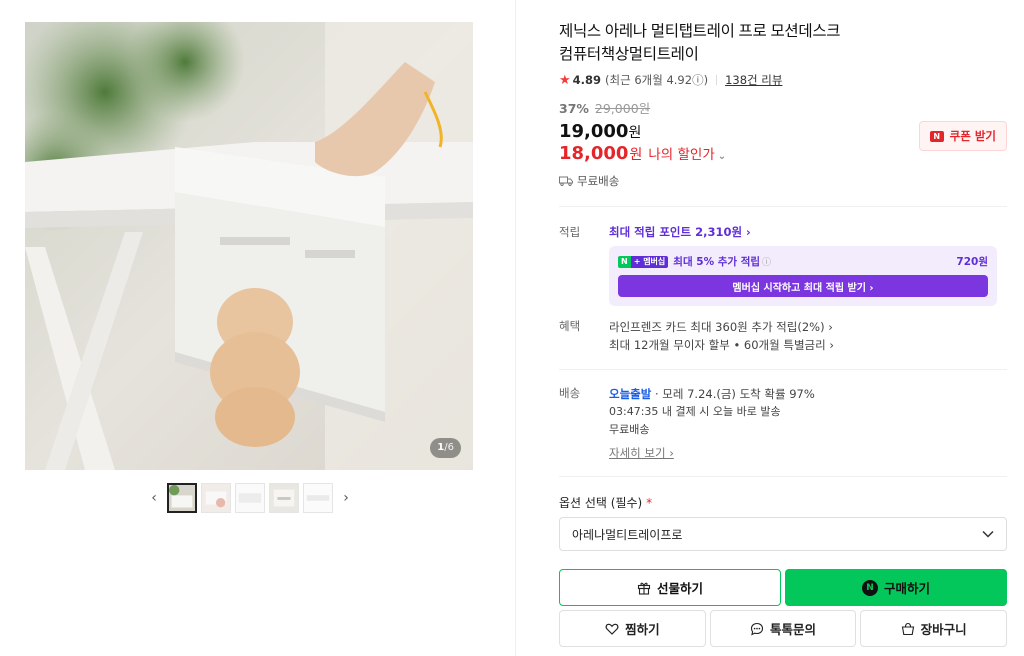 The image size is (1024, 656). What do you see at coordinates (717, 262) in the screenshot?
I see `membership-text: 최대 5% 추가 적립` at bounding box center [717, 262].